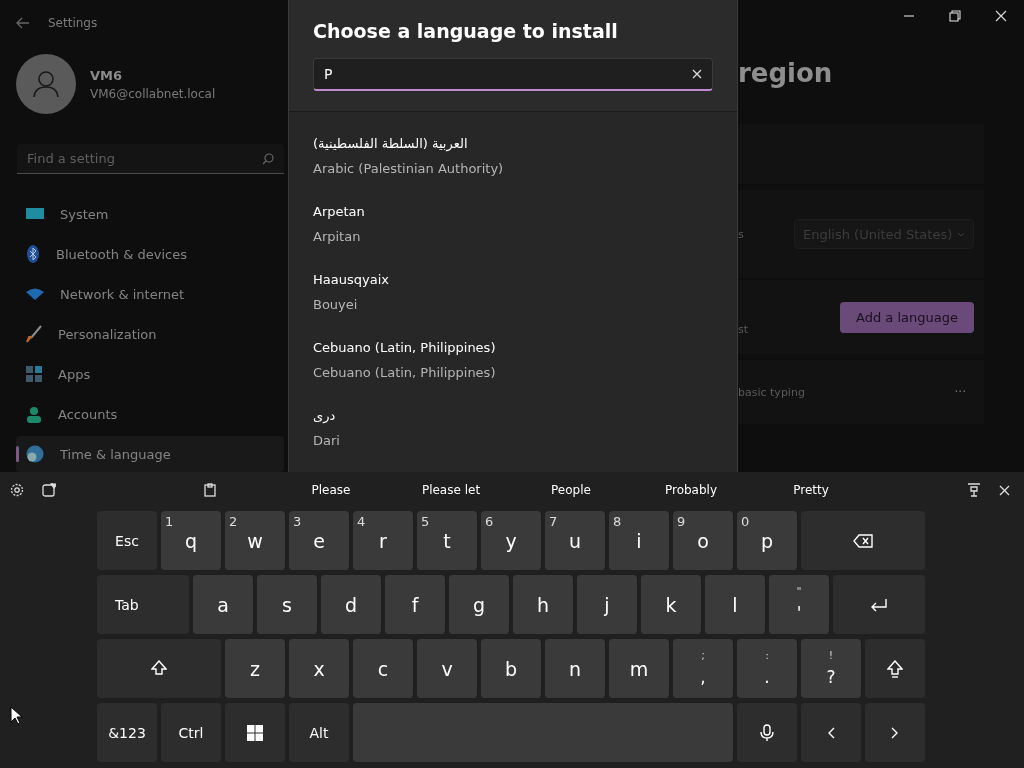 The height and width of the screenshot is (768, 1024). What do you see at coordinates (474, 74) in the screenshot?
I see `search-input: P` at bounding box center [474, 74].